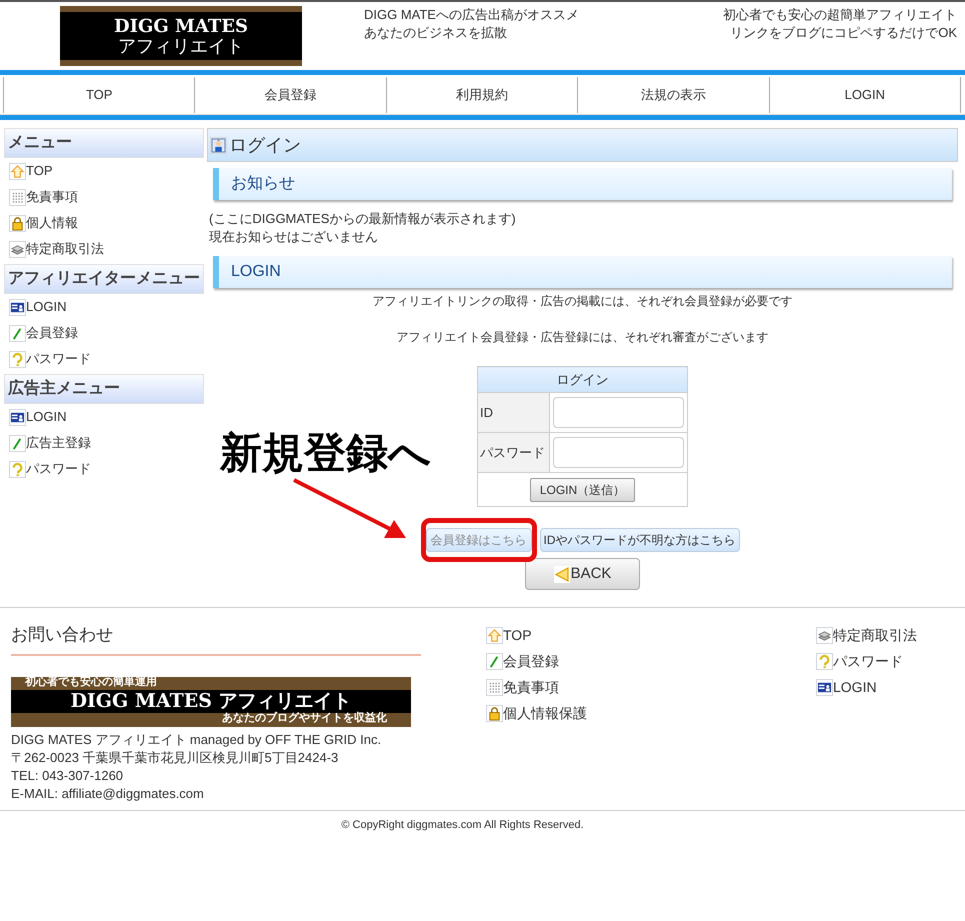  Describe the element at coordinates (104, 389) in the screenshot. I see `sidebar-heading: 広告主メニュー` at that location.